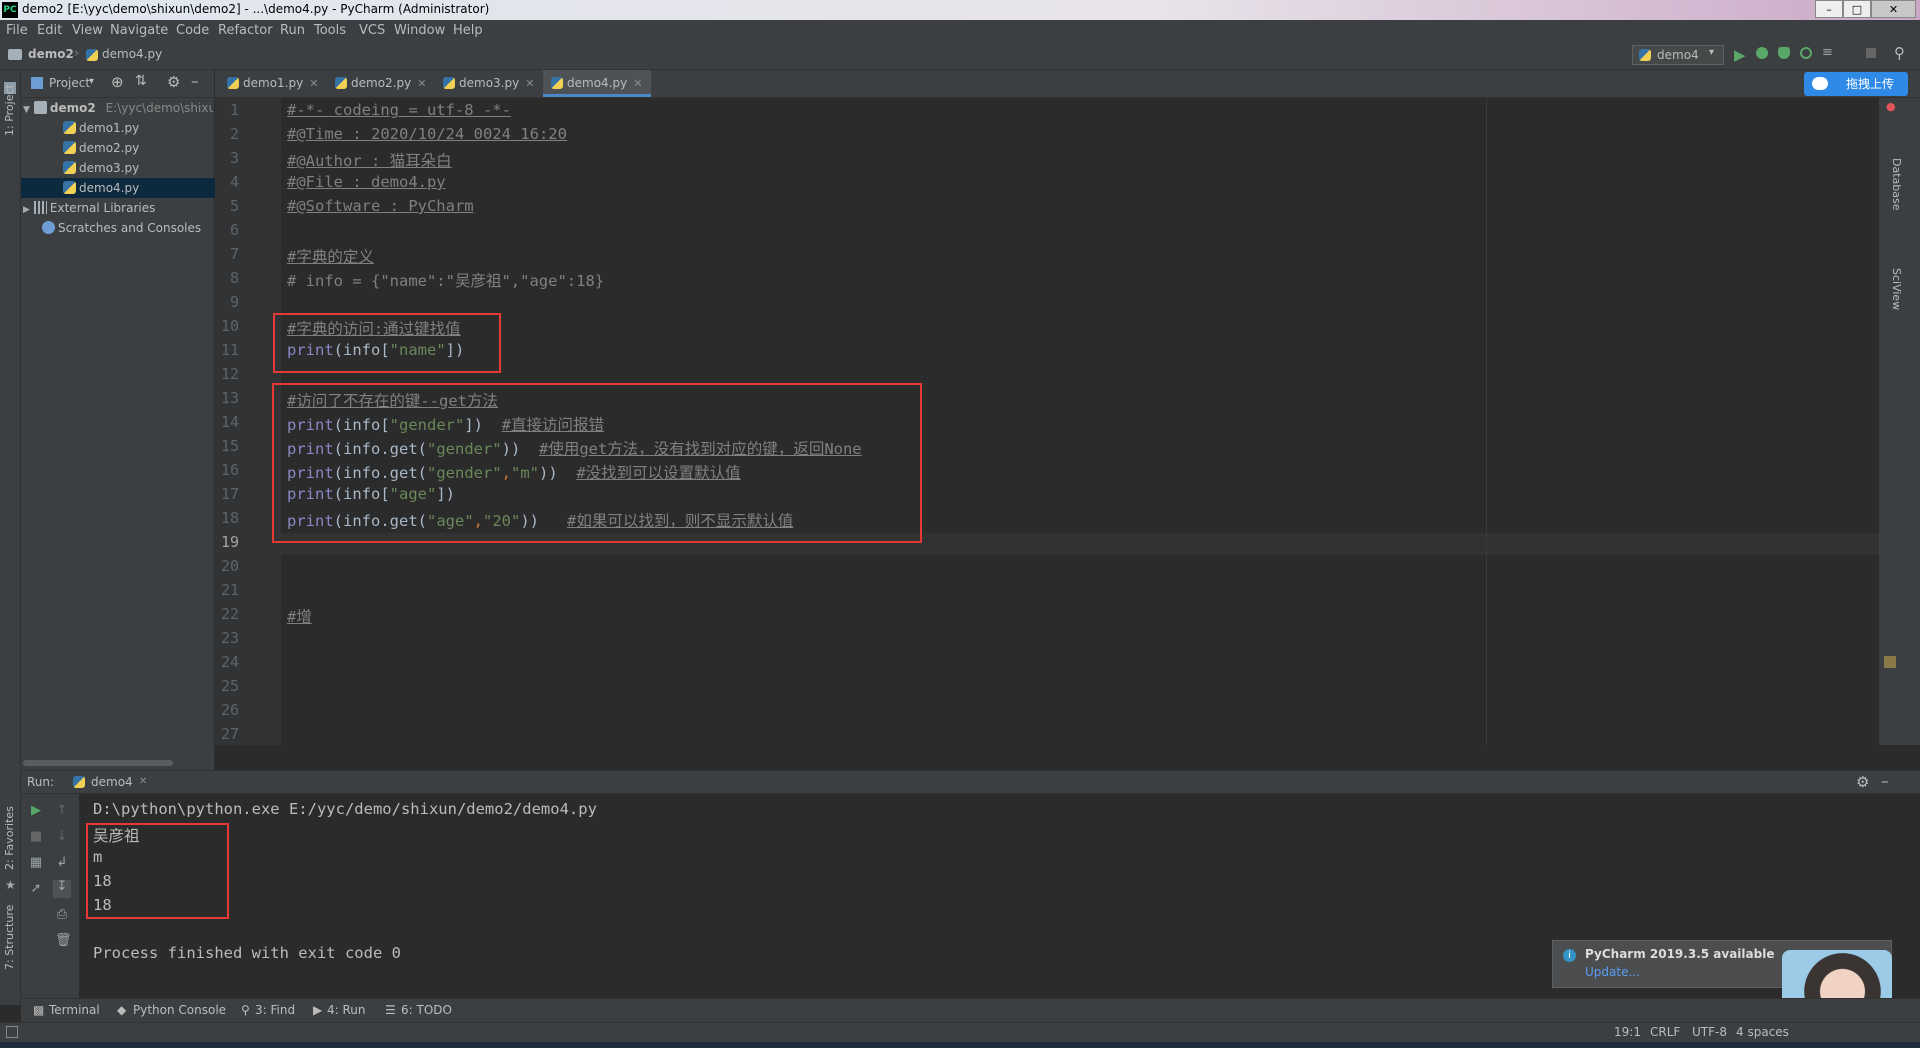 The image size is (1920, 1048). Describe the element at coordinates (229, 662) in the screenshot. I see `line-number: 24` at that location.